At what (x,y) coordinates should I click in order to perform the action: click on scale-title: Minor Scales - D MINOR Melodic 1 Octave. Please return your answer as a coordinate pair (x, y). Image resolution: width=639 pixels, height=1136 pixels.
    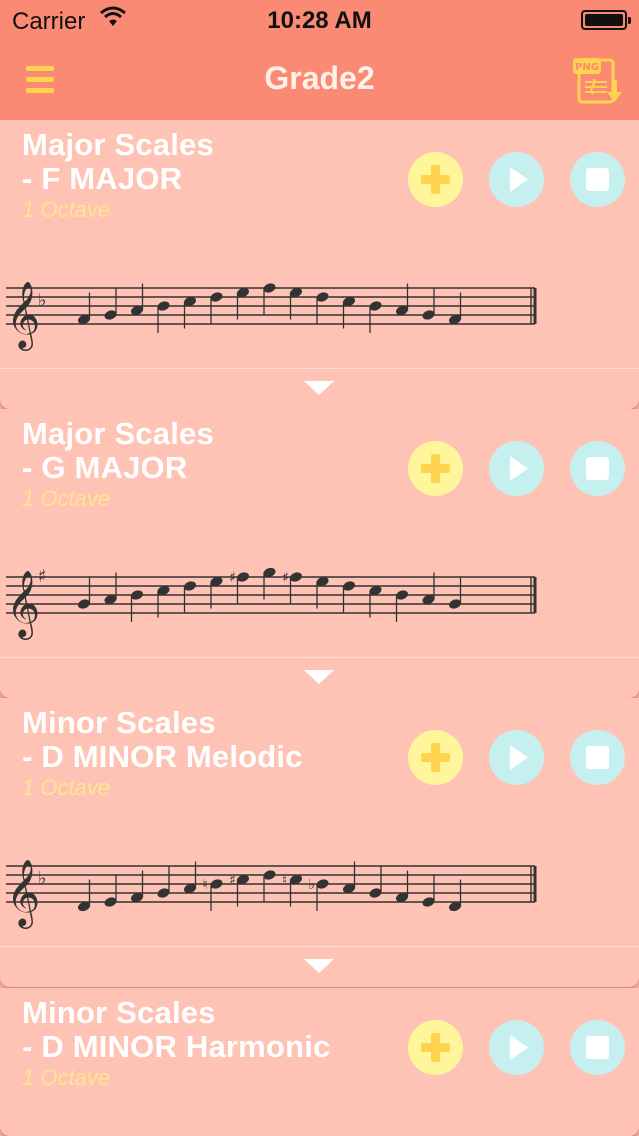
    Looking at the image, I should click on (162, 754).